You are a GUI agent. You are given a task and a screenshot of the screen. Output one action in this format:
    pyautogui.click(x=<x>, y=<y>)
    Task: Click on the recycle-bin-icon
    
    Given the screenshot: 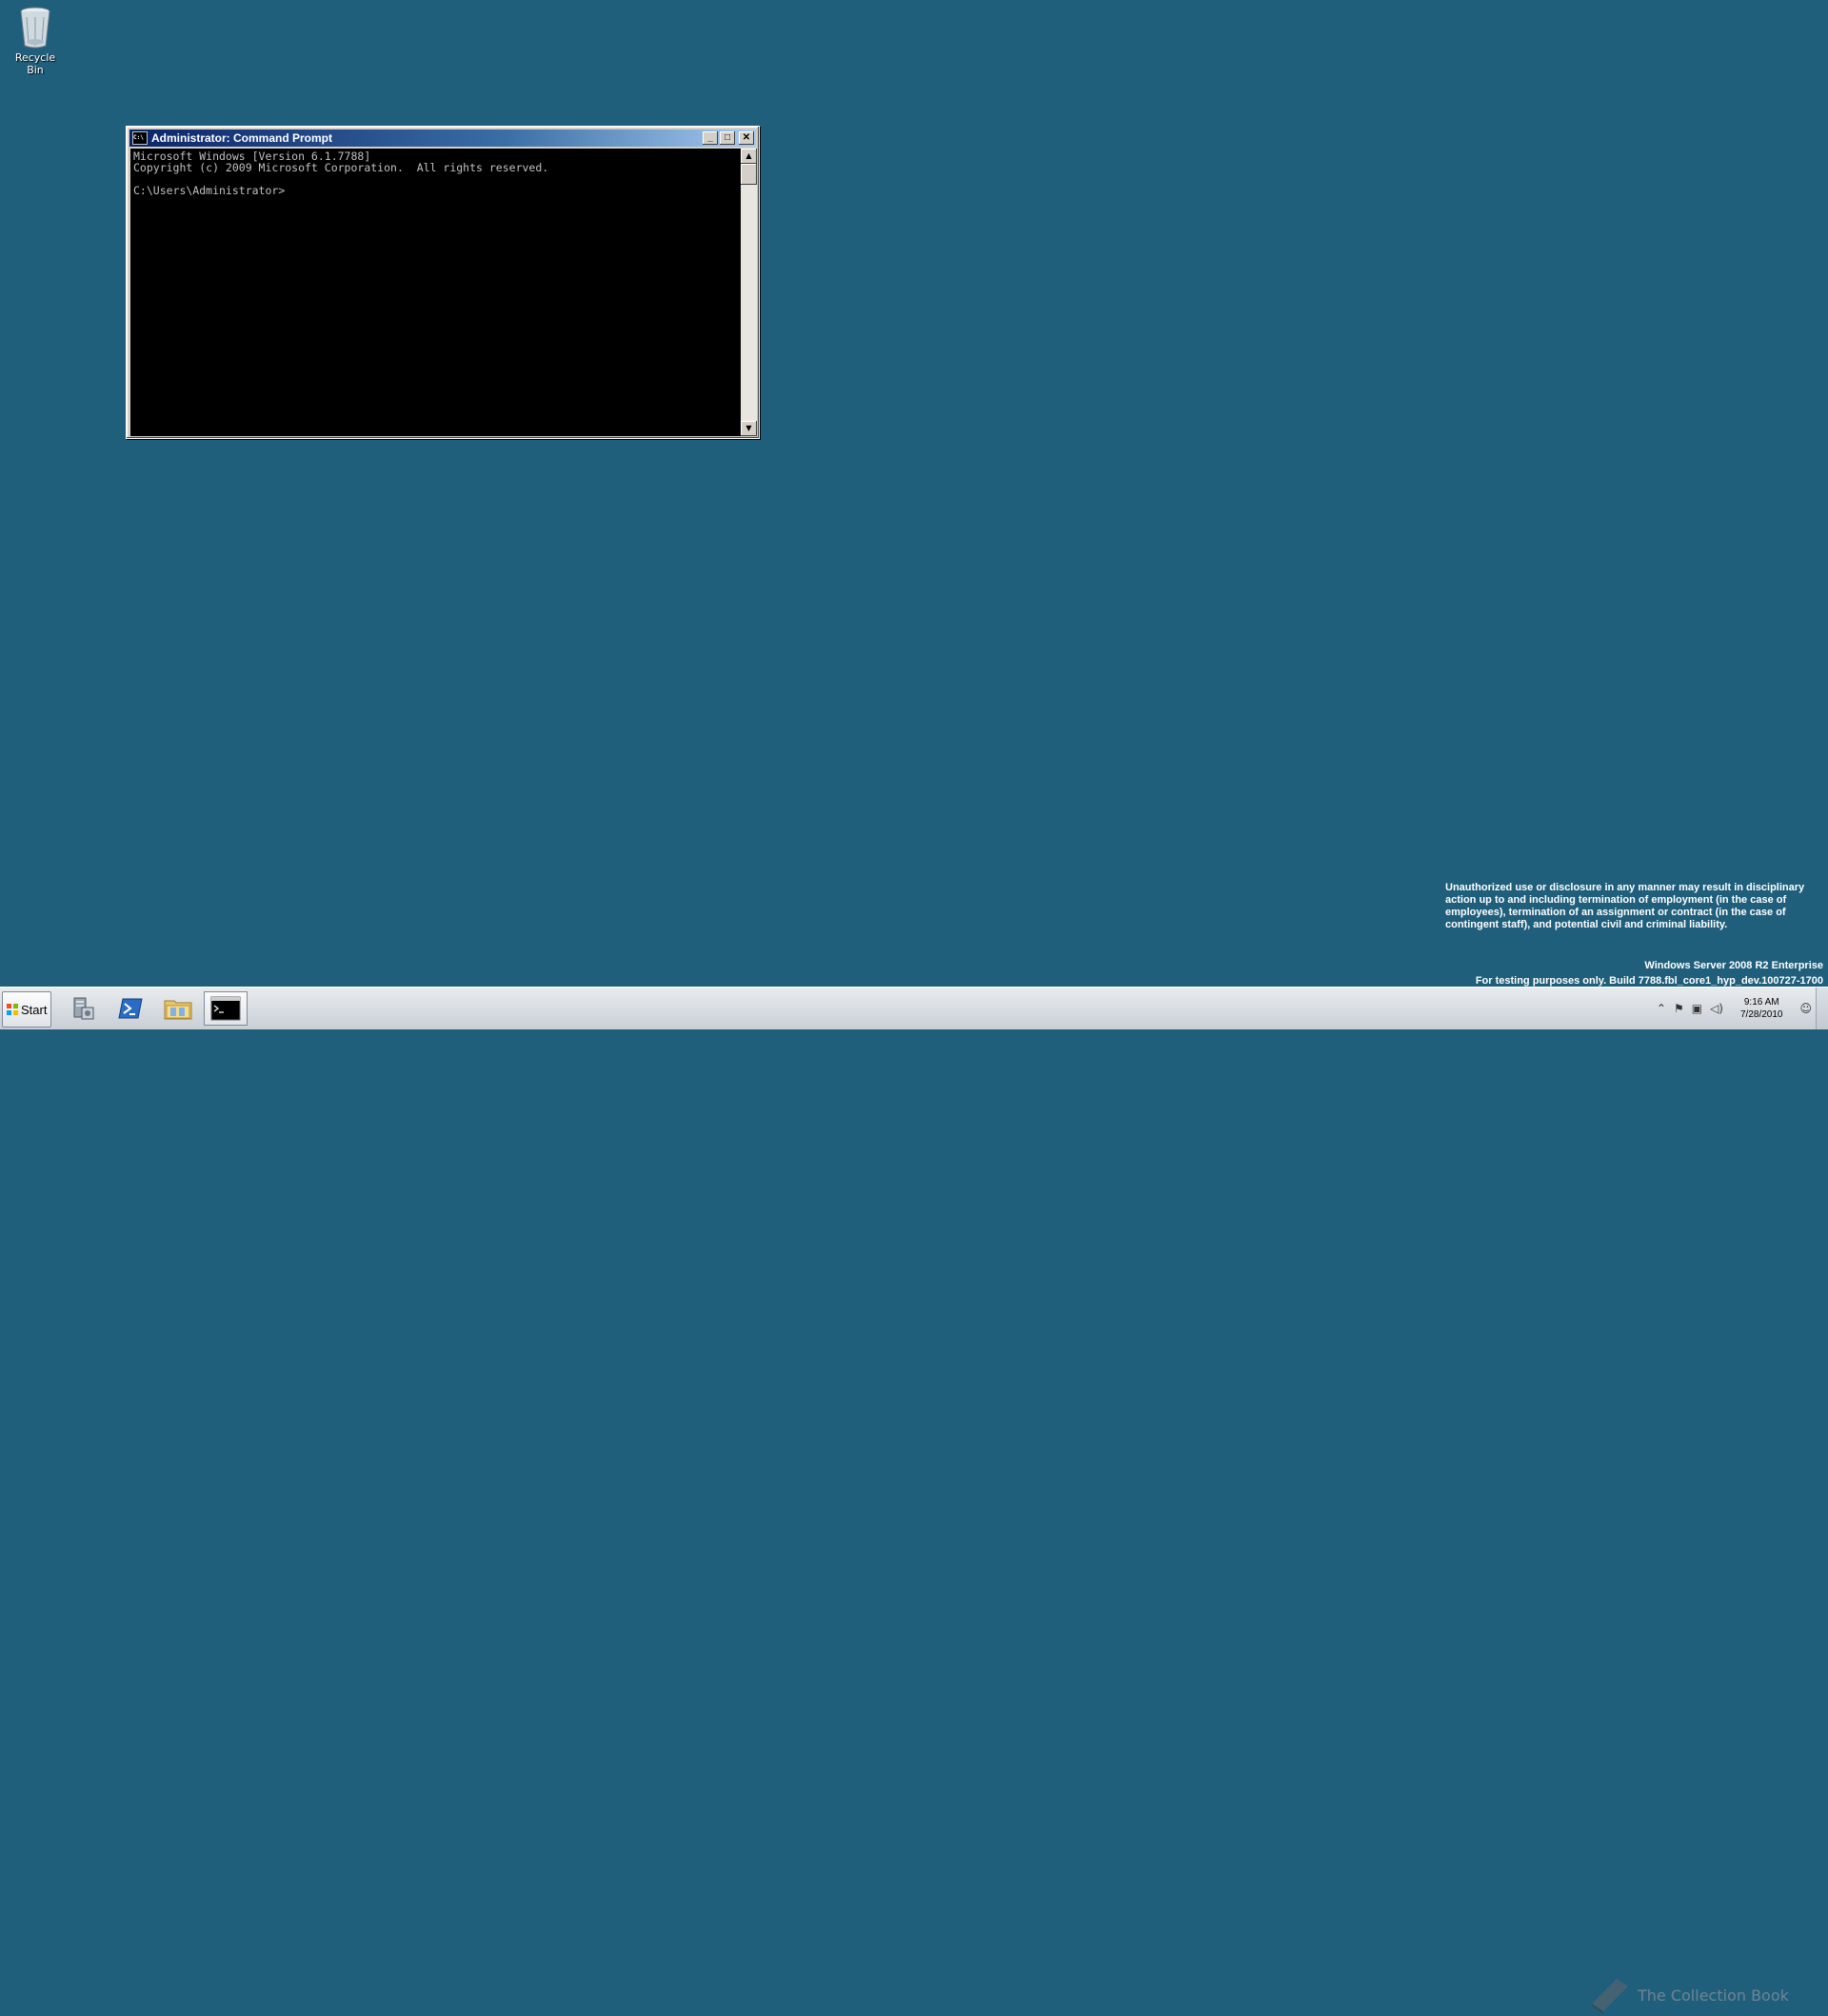 What is the action you would take?
    pyautogui.click(x=35, y=28)
    